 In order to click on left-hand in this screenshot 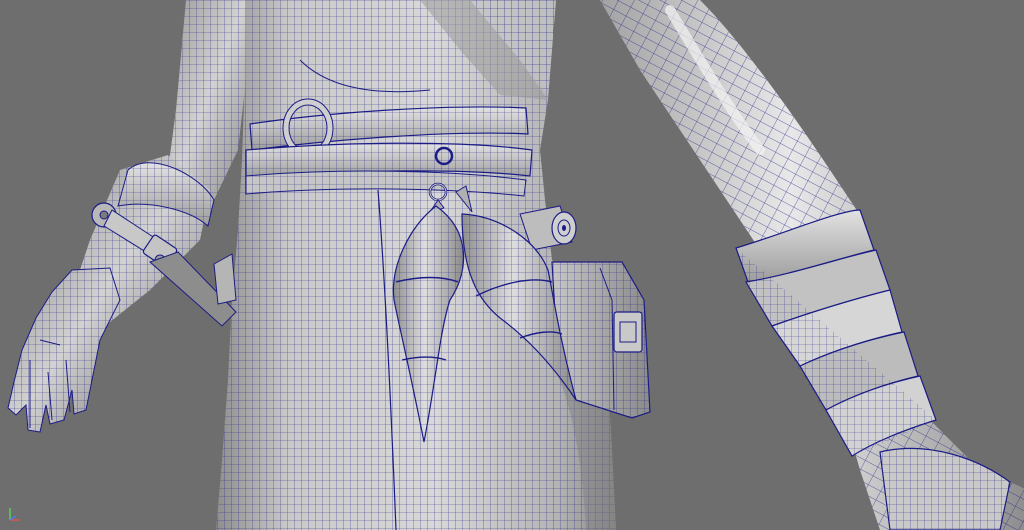, I will do `click(64, 350)`.